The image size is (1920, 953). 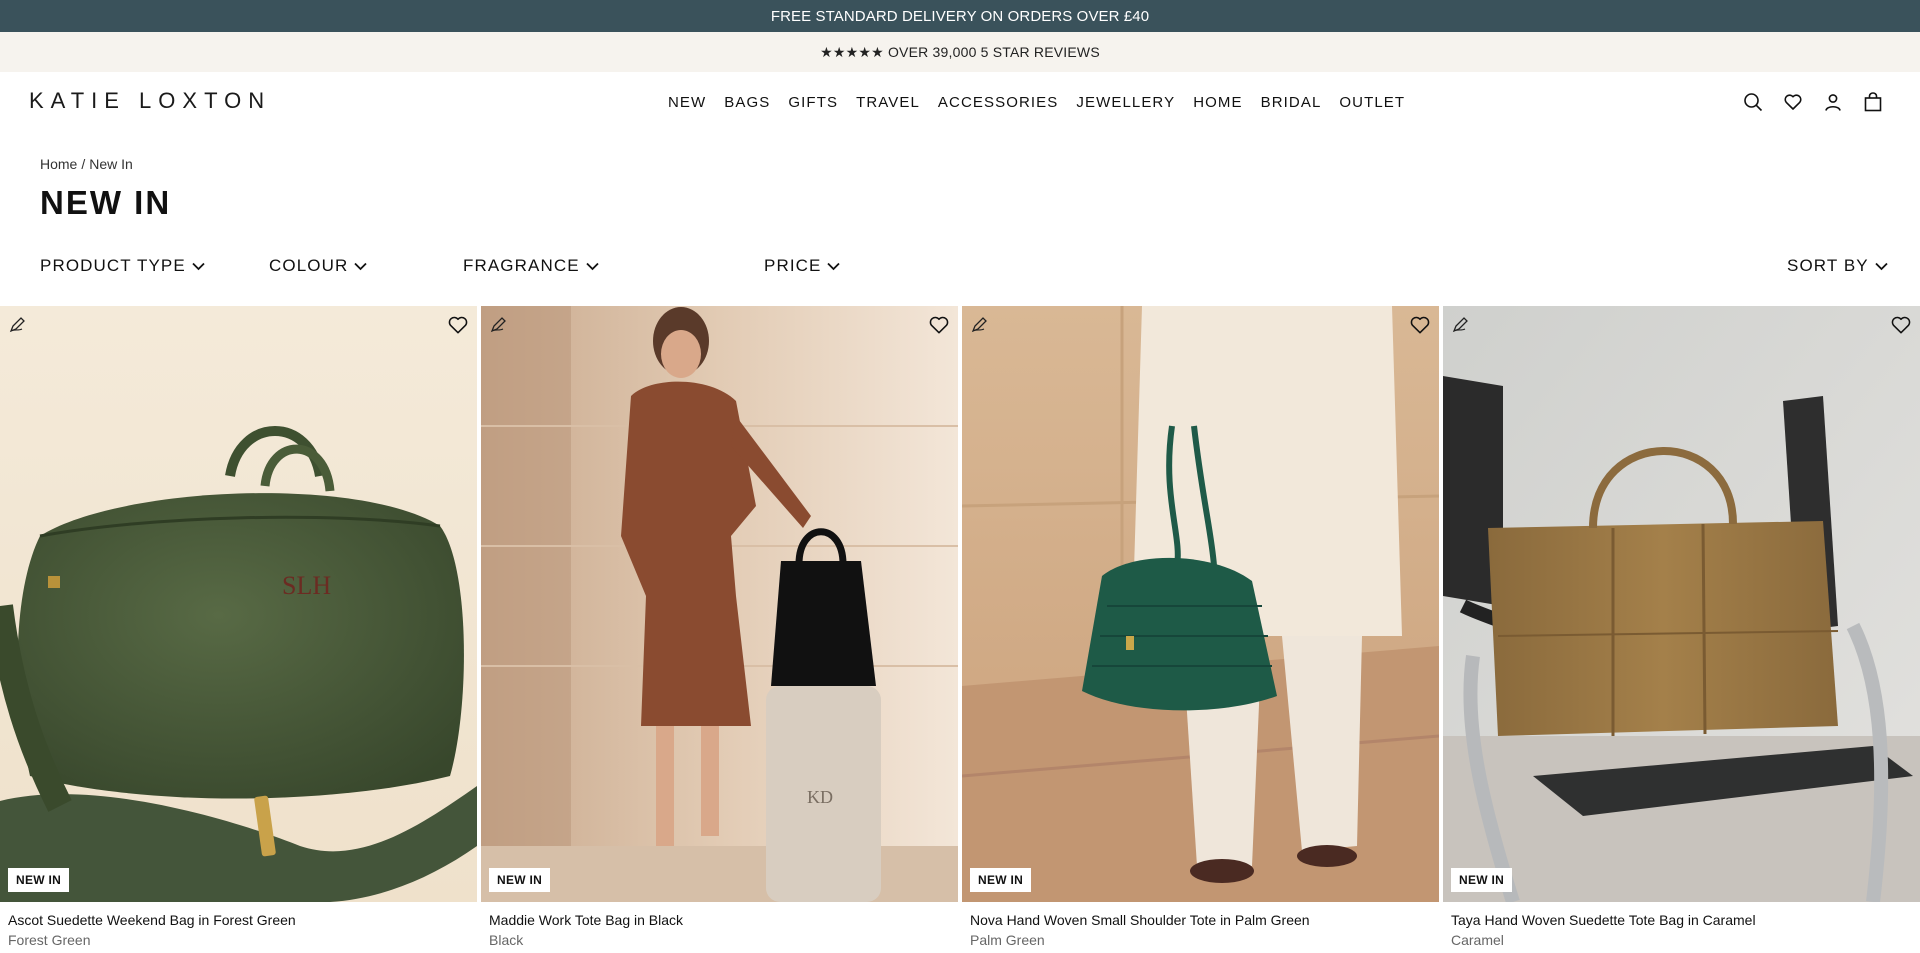 What do you see at coordinates (586, 920) in the screenshot?
I see `product-name: Maddie Work Tote Bag in Black` at bounding box center [586, 920].